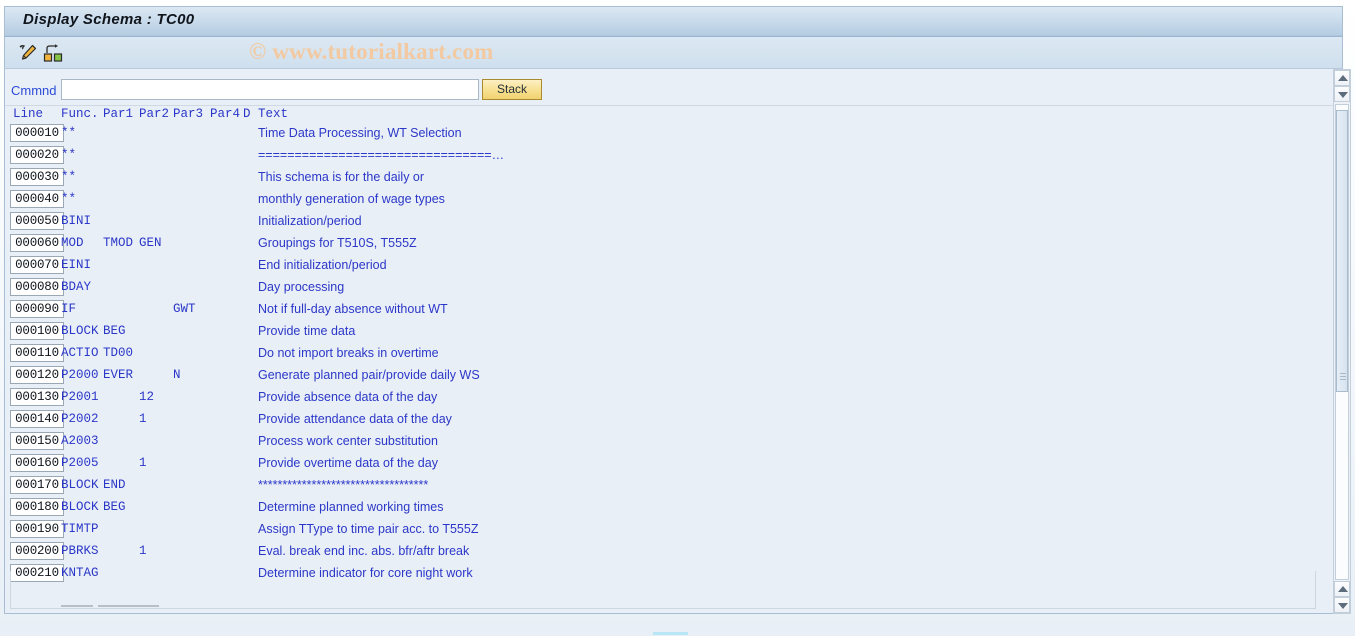  I want to click on row-line-number: 000160, so click(37, 463).